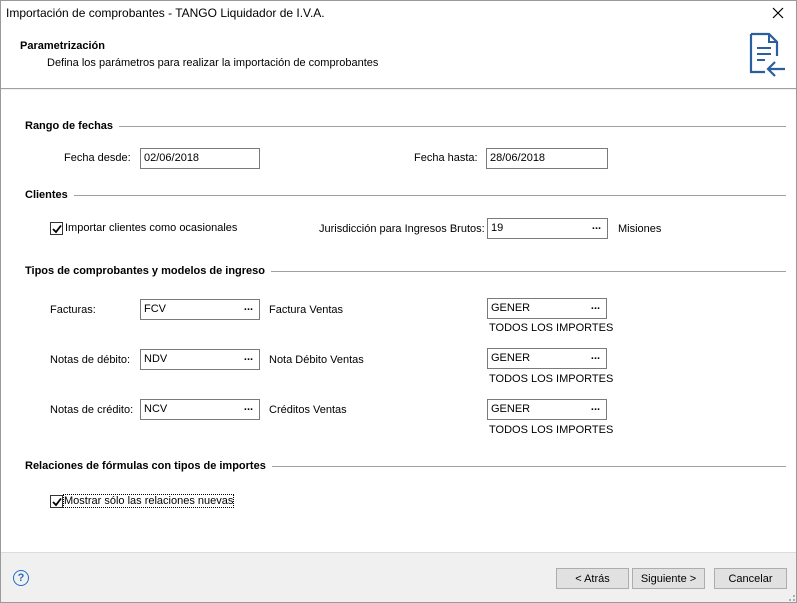 The image size is (797, 603). I want to click on fecha-hasta-input: 28/06/2018, so click(547, 158).